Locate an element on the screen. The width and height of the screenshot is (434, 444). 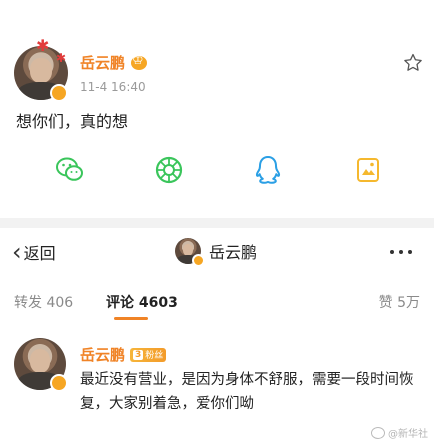
favorite-star-icon is located at coordinates (413, 65).